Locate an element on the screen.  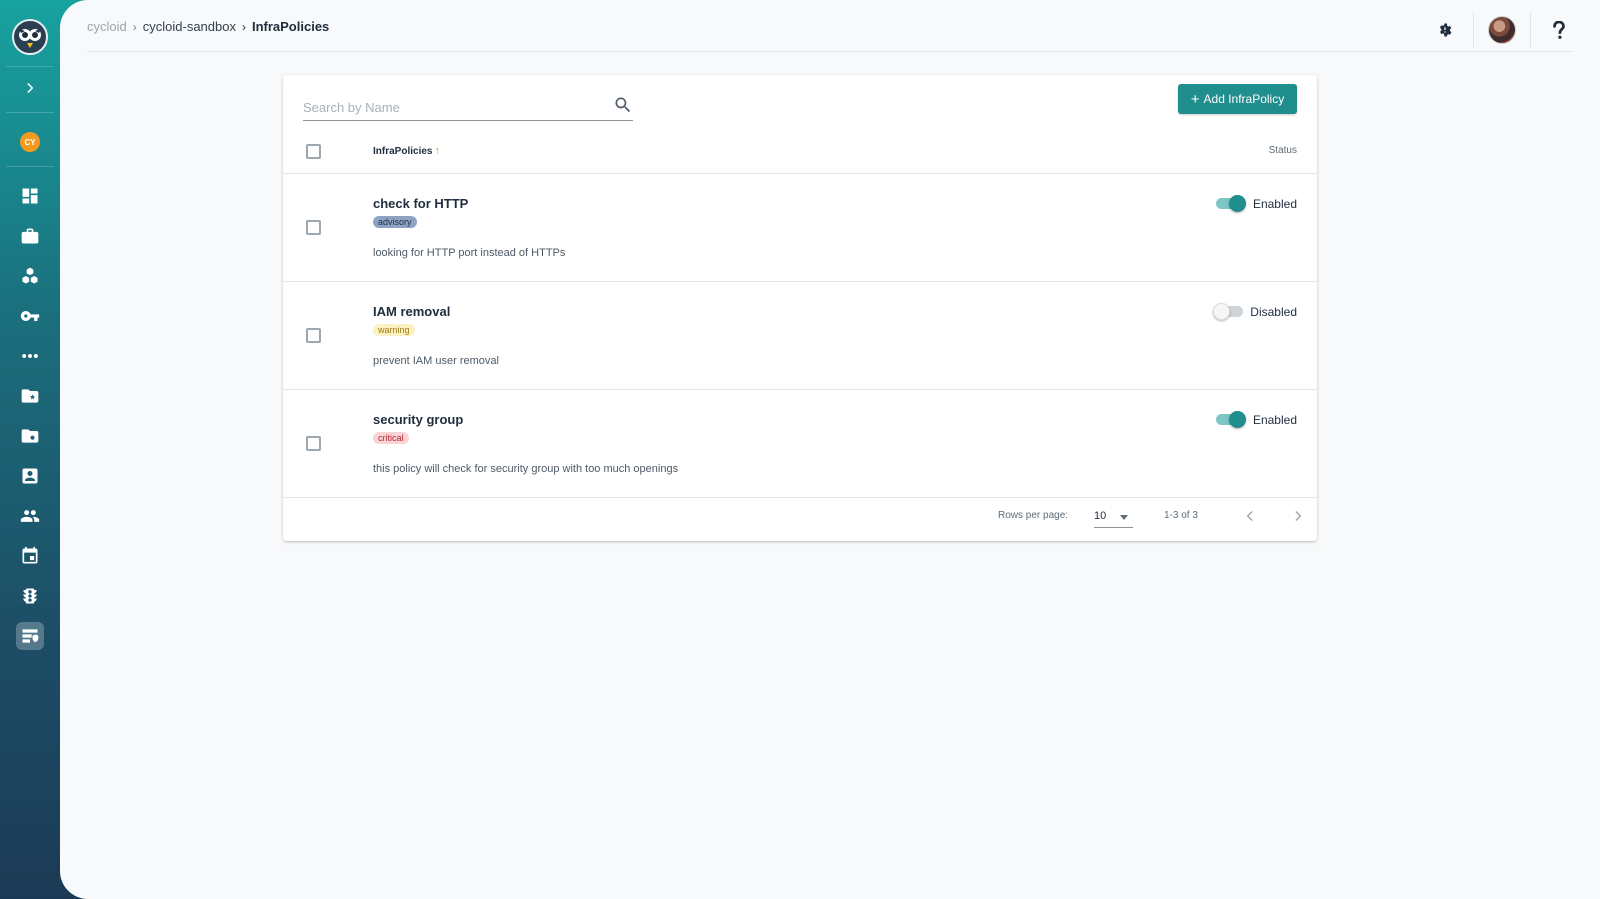
breadcrumb-organization: cycloid is located at coordinates (107, 26).